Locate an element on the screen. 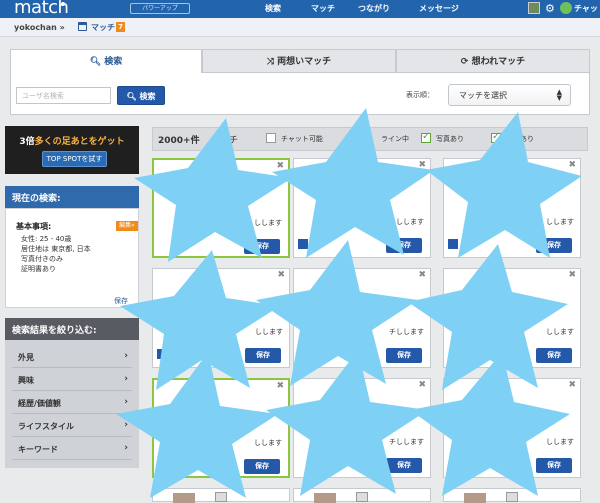  chat-icon is located at coordinates (566, 8).